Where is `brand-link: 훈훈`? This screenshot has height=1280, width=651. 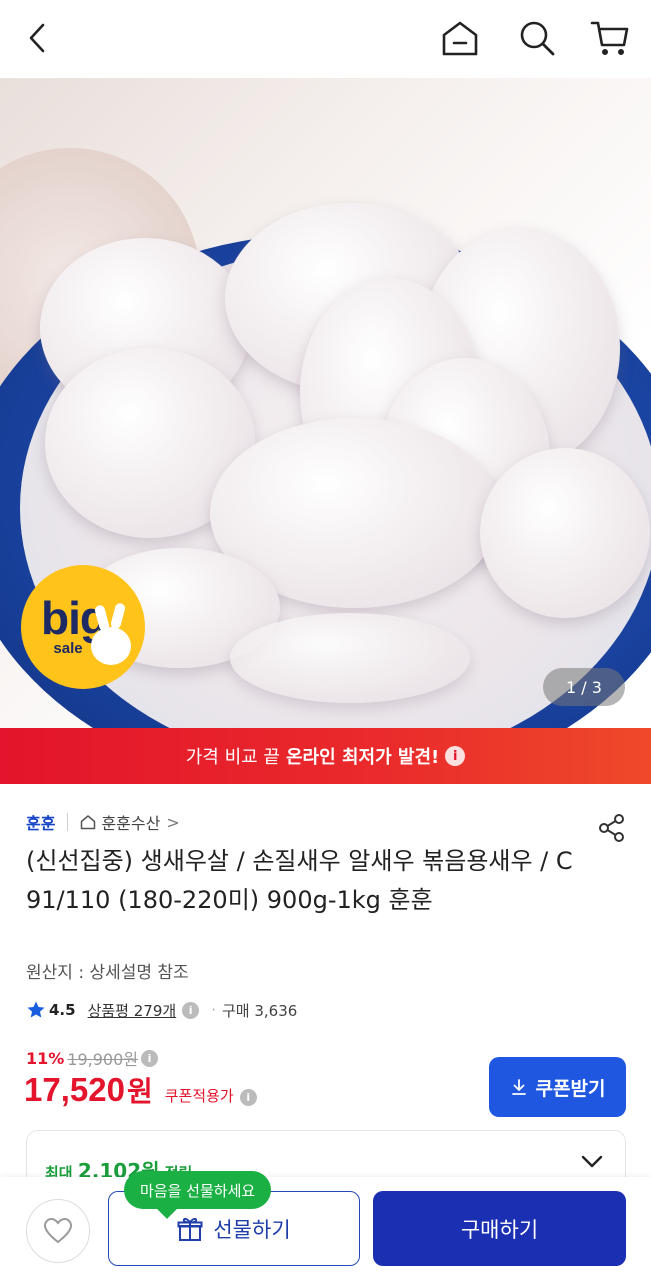 brand-link: 훈훈 is located at coordinates (40, 822).